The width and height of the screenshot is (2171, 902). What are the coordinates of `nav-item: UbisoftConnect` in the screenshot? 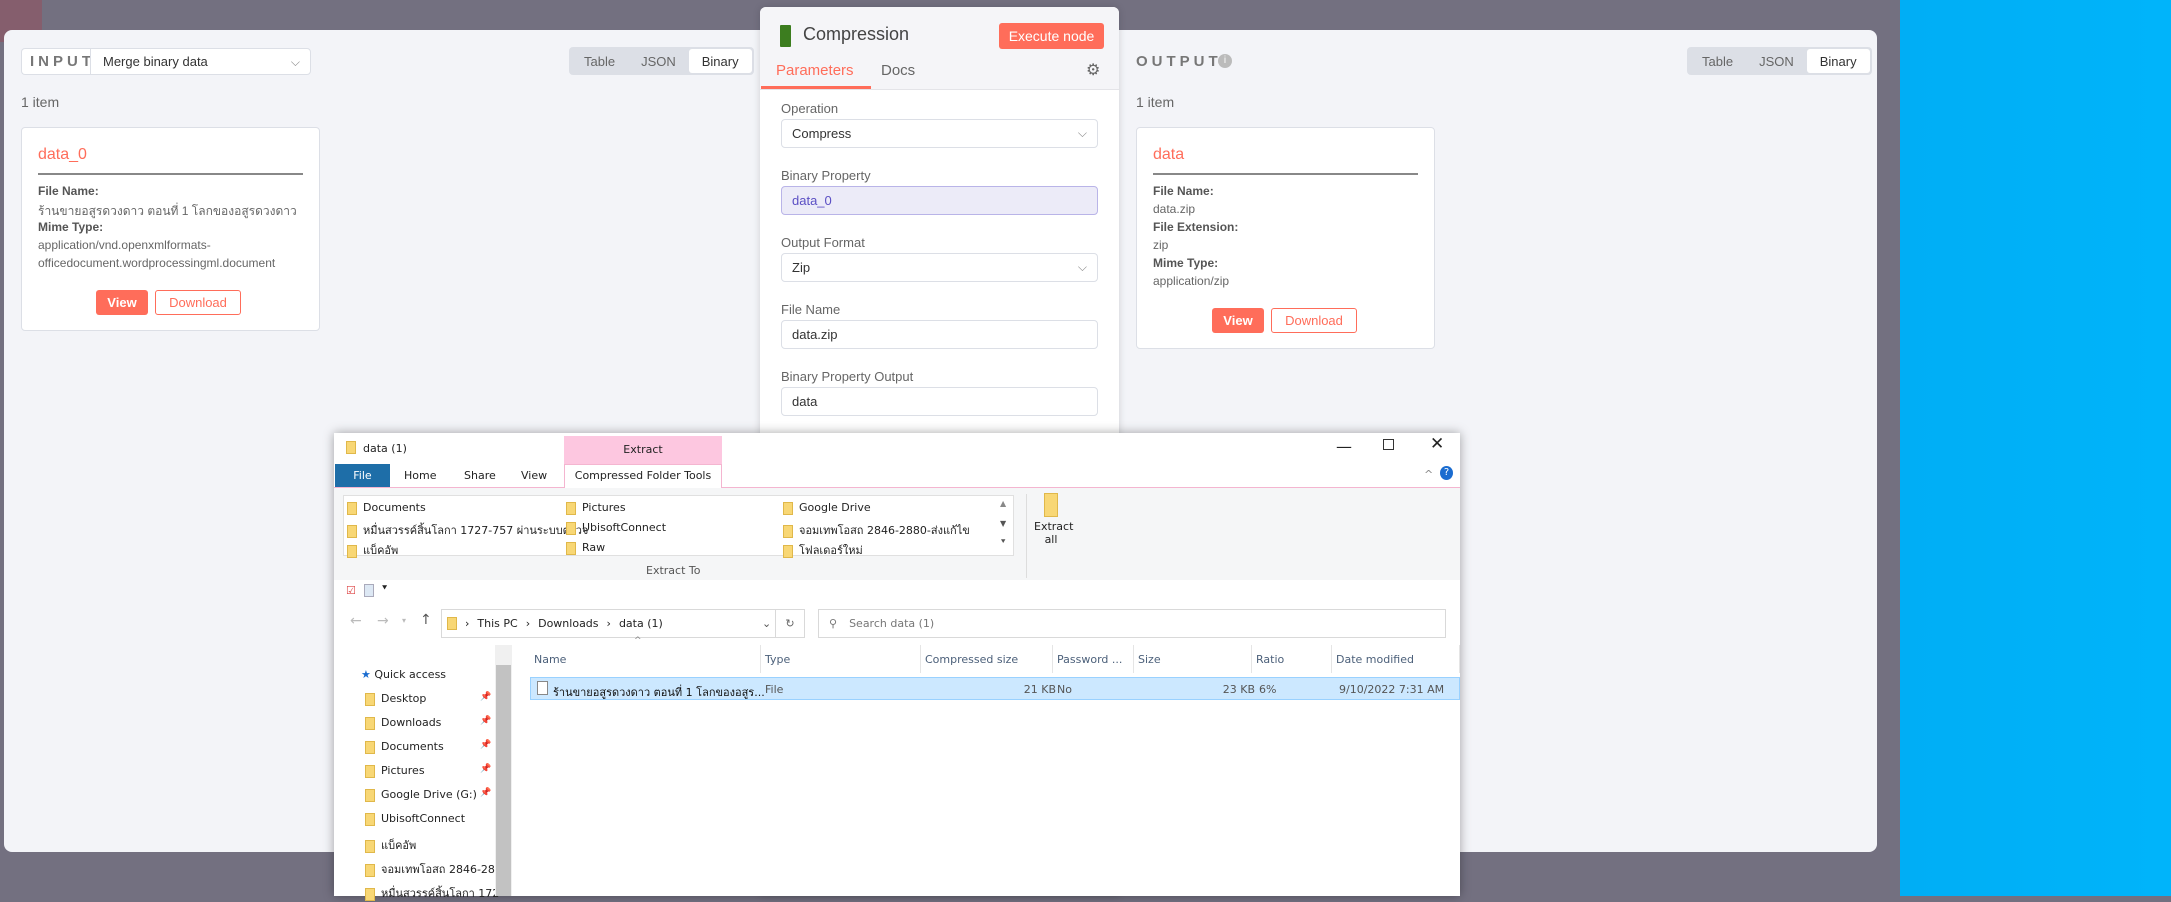 It's located at (415, 819).